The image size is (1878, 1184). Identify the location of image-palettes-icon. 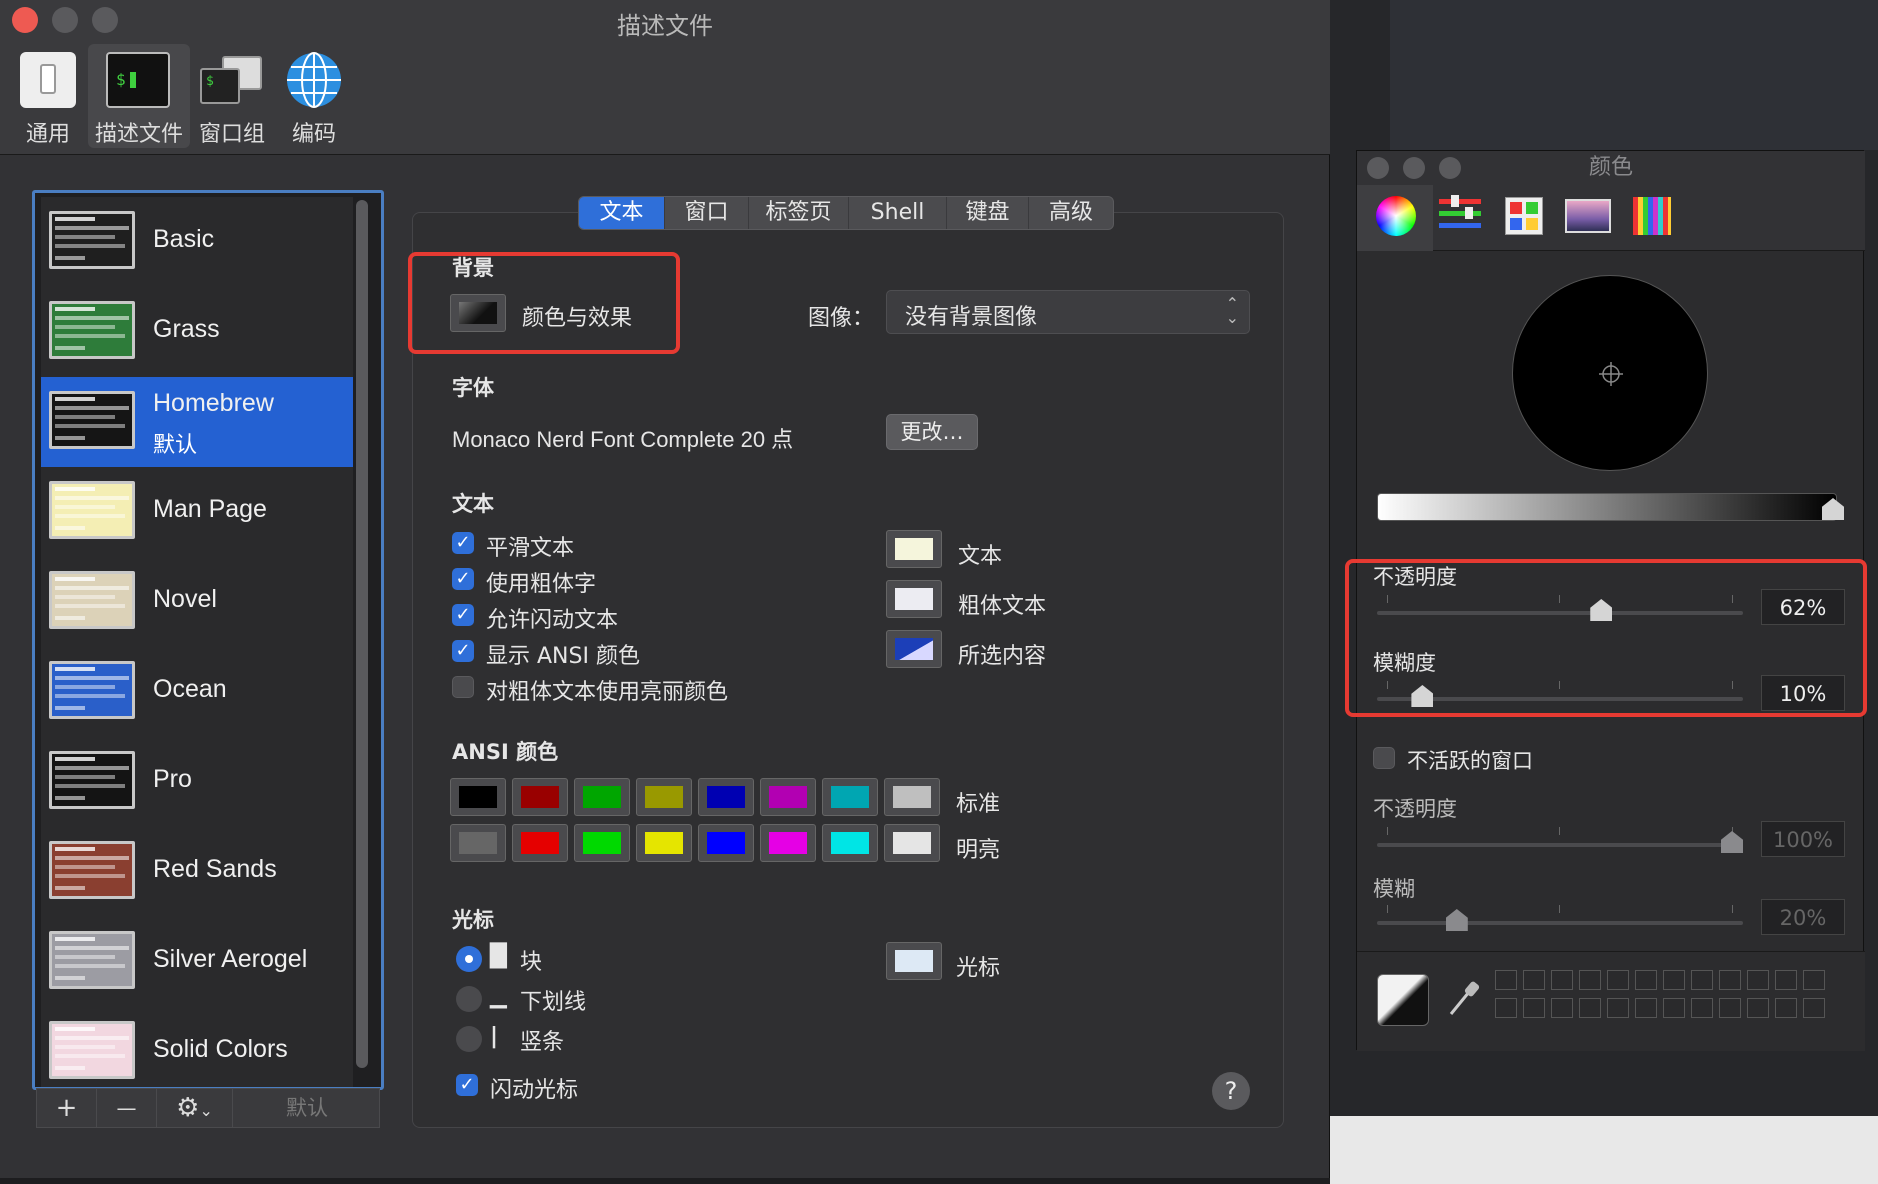
(1588, 216).